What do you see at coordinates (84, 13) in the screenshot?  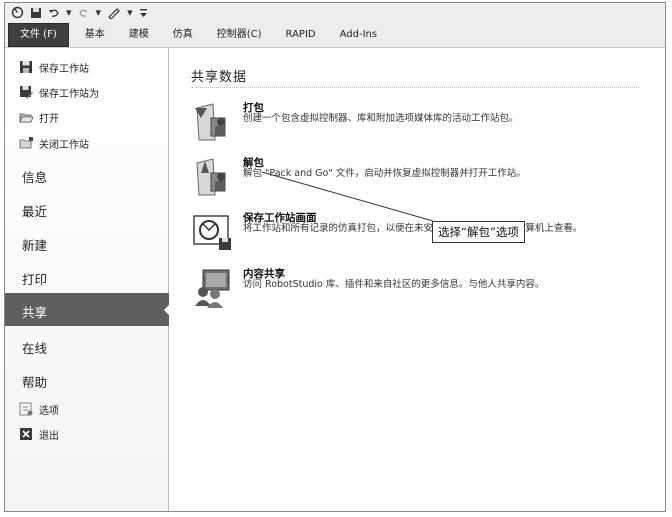 I see `redo-icon` at bounding box center [84, 13].